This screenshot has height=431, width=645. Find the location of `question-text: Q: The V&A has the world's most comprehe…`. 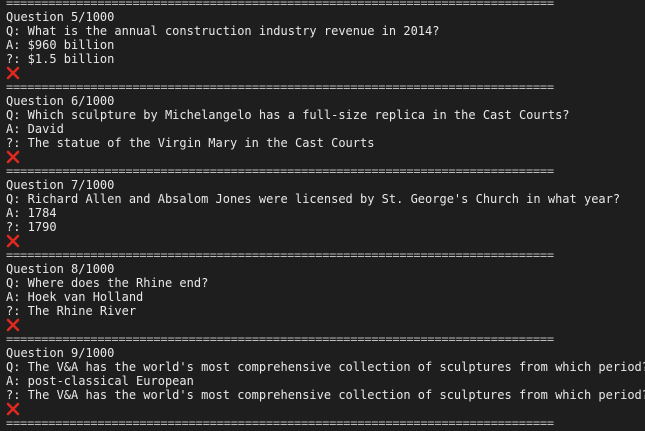

question-text: Q: The V&A has the world's most comprehe… is located at coordinates (325, 367).